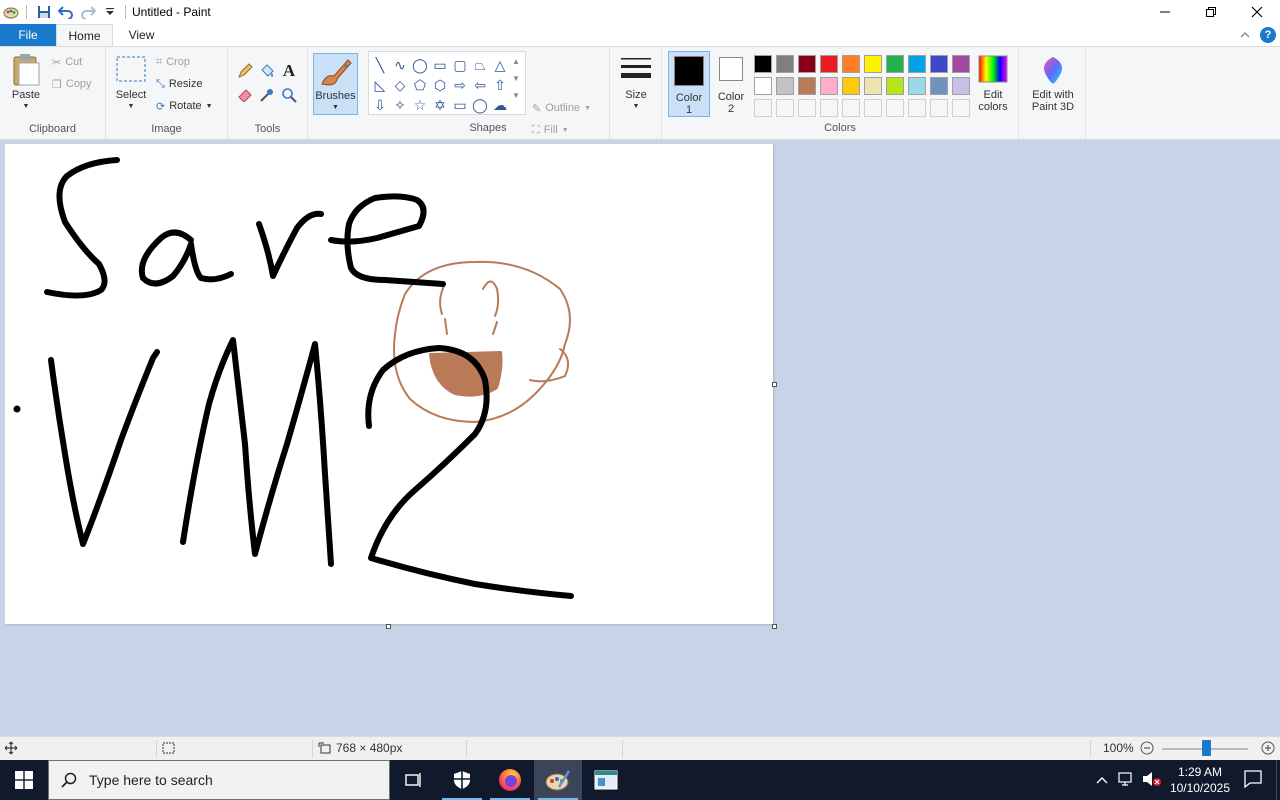  Describe the element at coordinates (500, 105) in the screenshot. I see `cloud-callout-shape-icon: ☁` at that location.